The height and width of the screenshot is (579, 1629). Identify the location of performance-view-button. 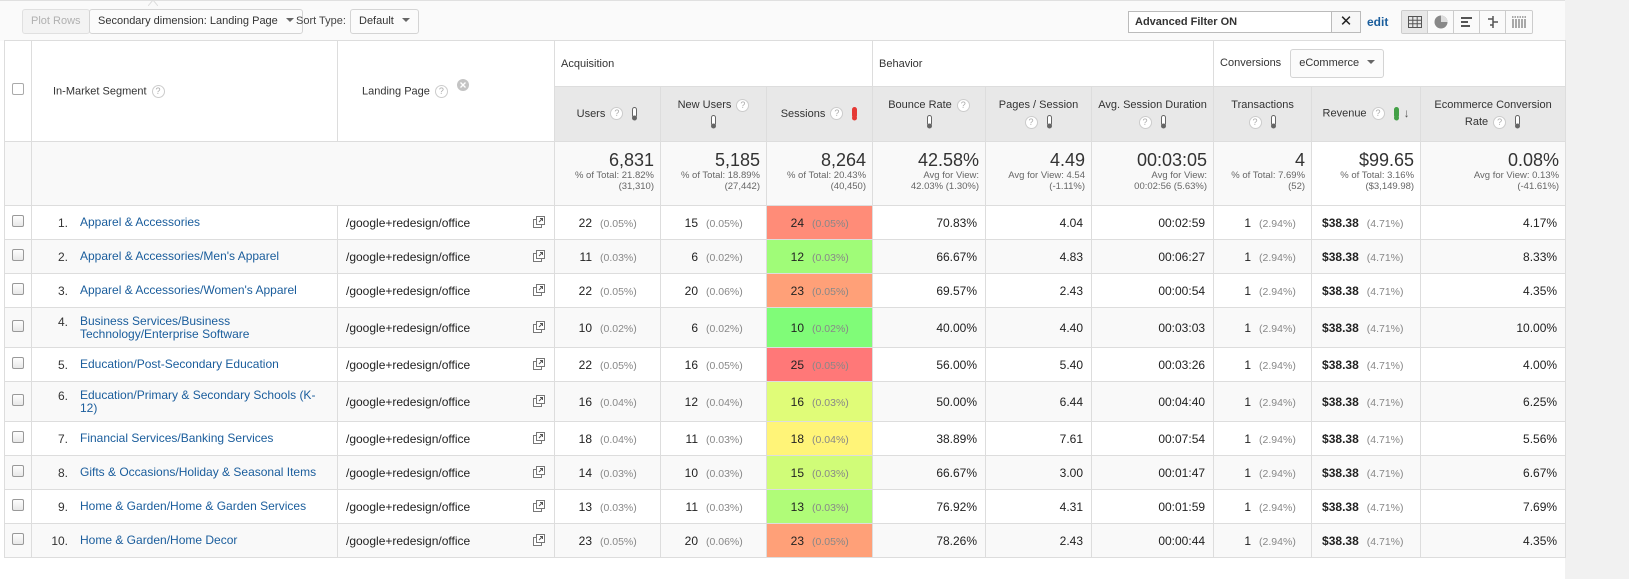
(1467, 22).